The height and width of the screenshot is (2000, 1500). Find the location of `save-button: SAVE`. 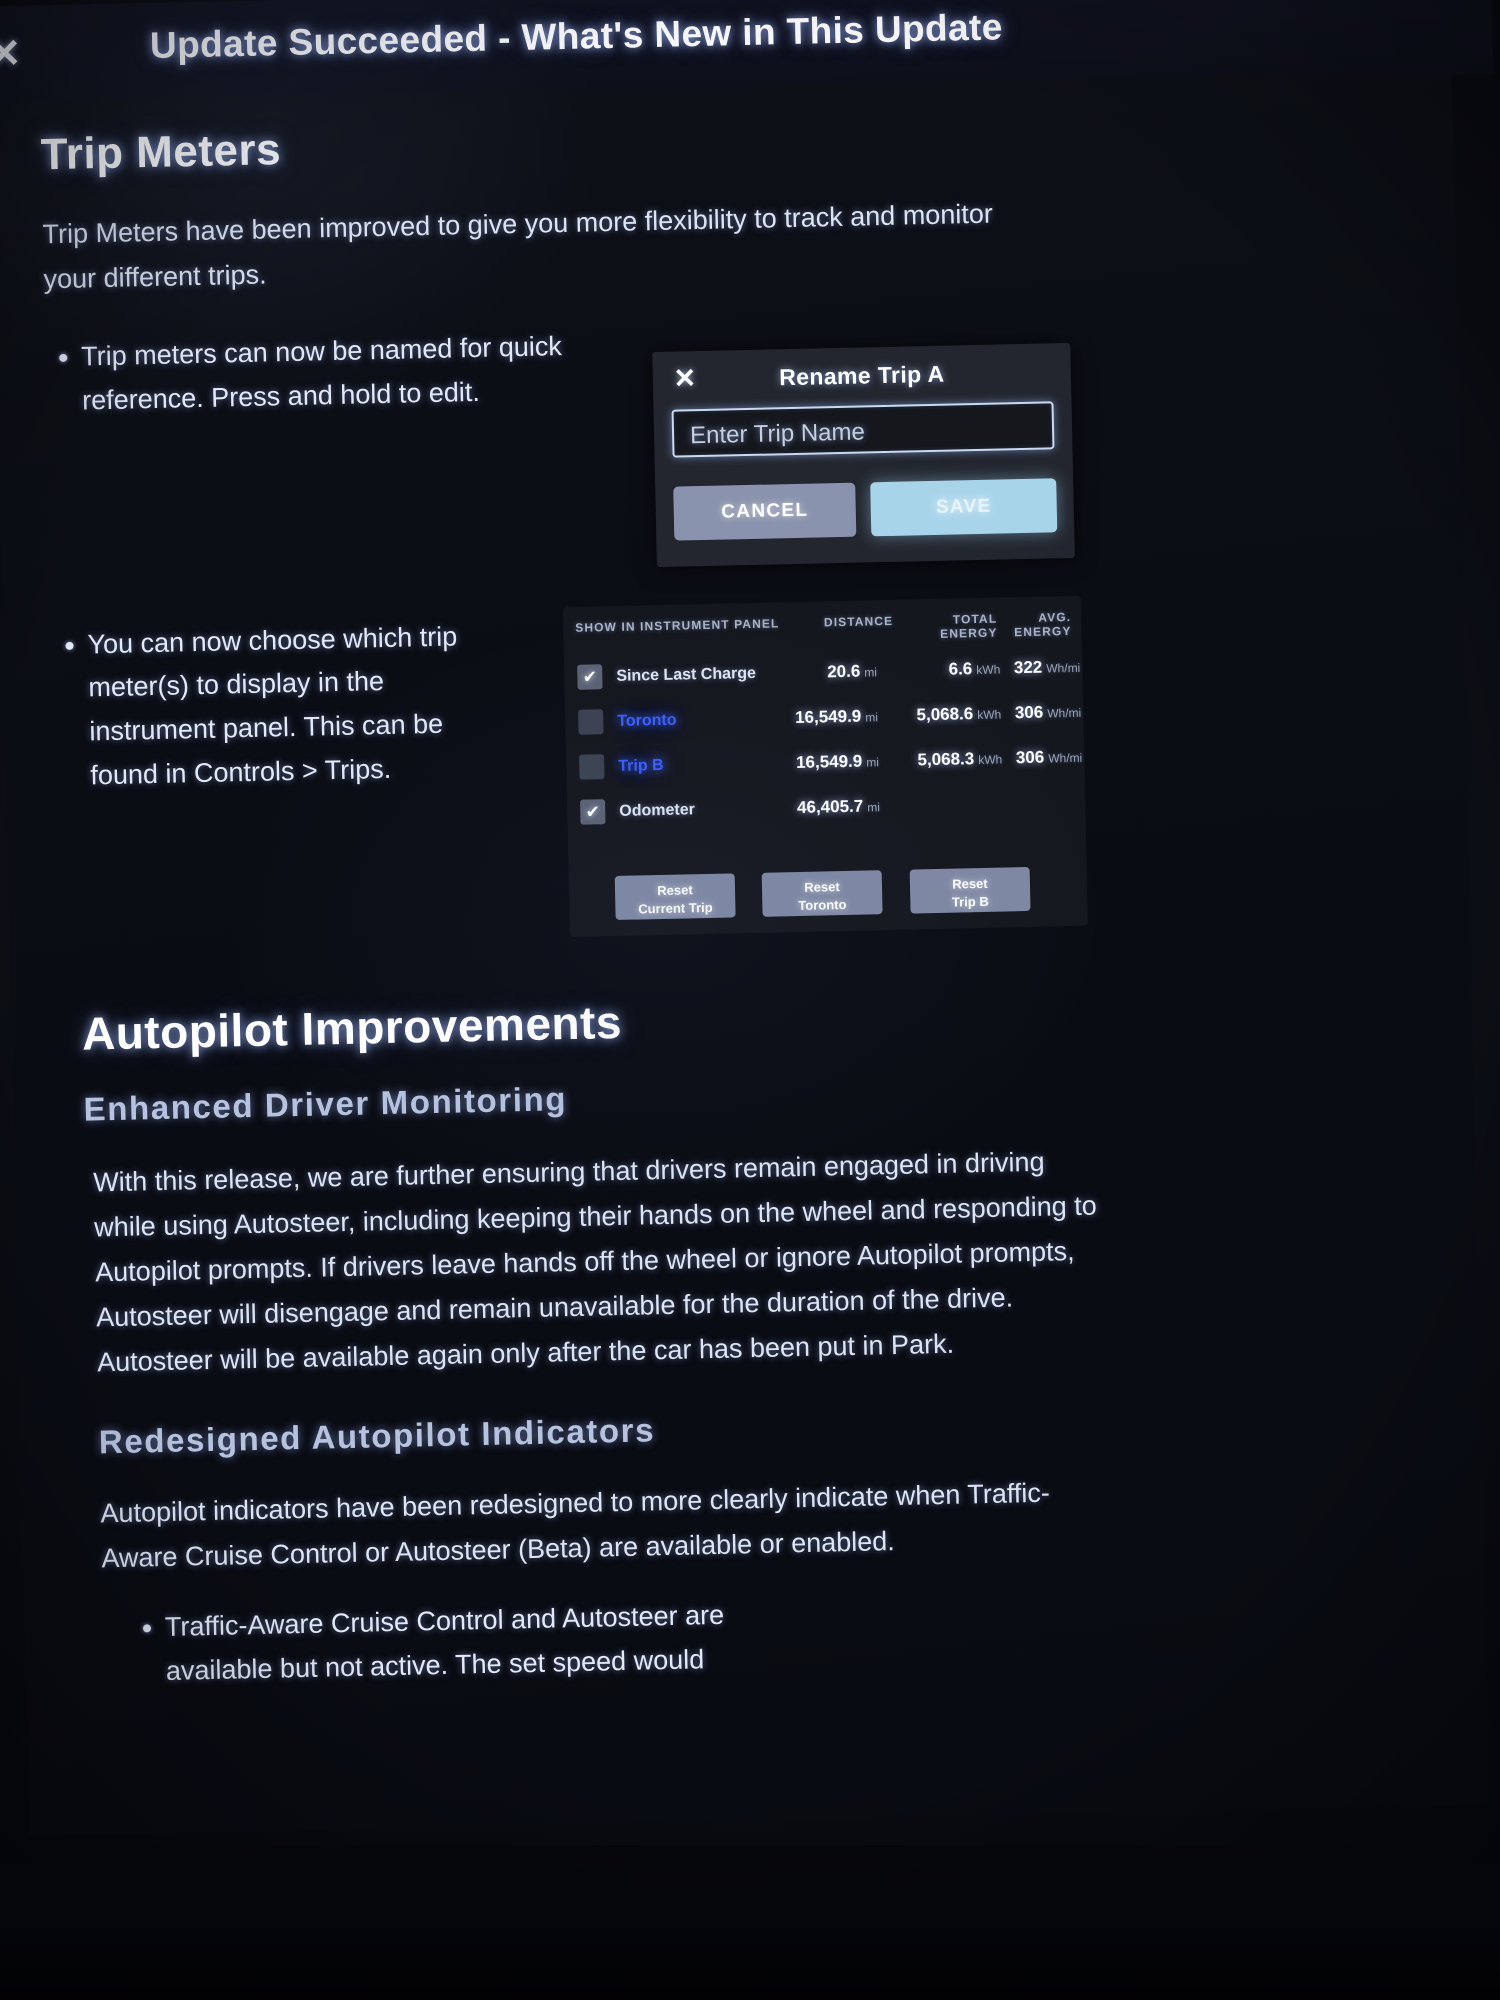

save-button: SAVE is located at coordinates (964, 507).